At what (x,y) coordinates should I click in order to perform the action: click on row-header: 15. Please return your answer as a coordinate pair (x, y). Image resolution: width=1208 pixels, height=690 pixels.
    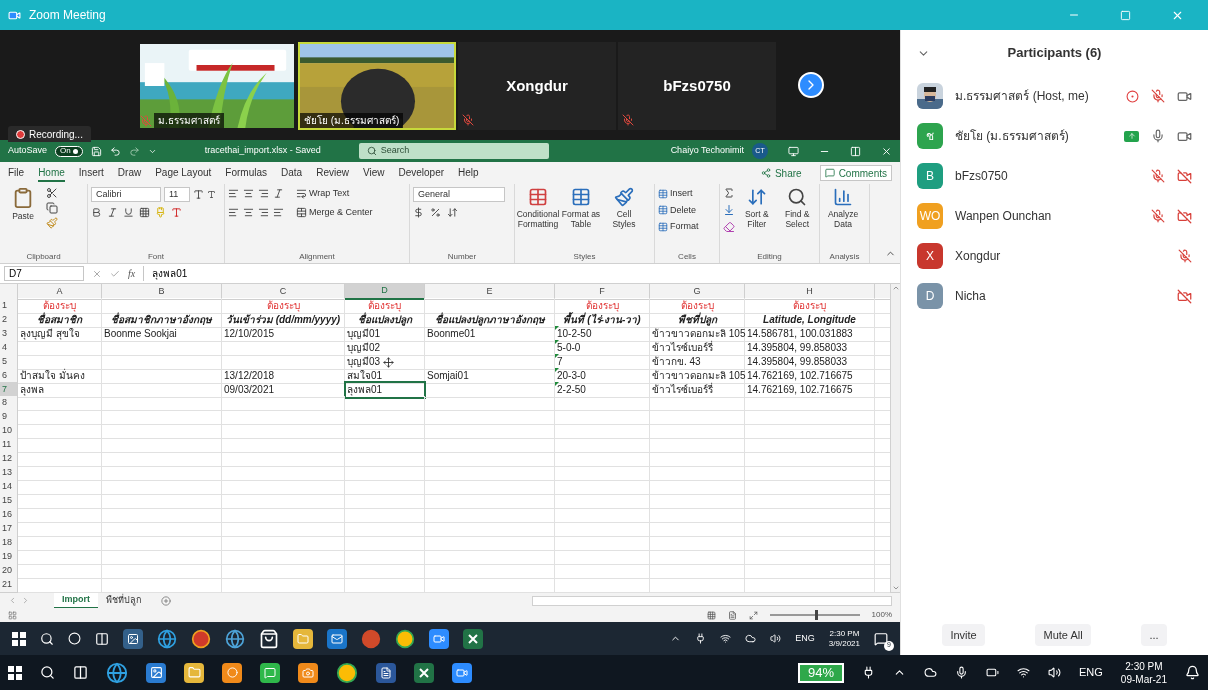
    Looking at the image, I should click on (9, 501).